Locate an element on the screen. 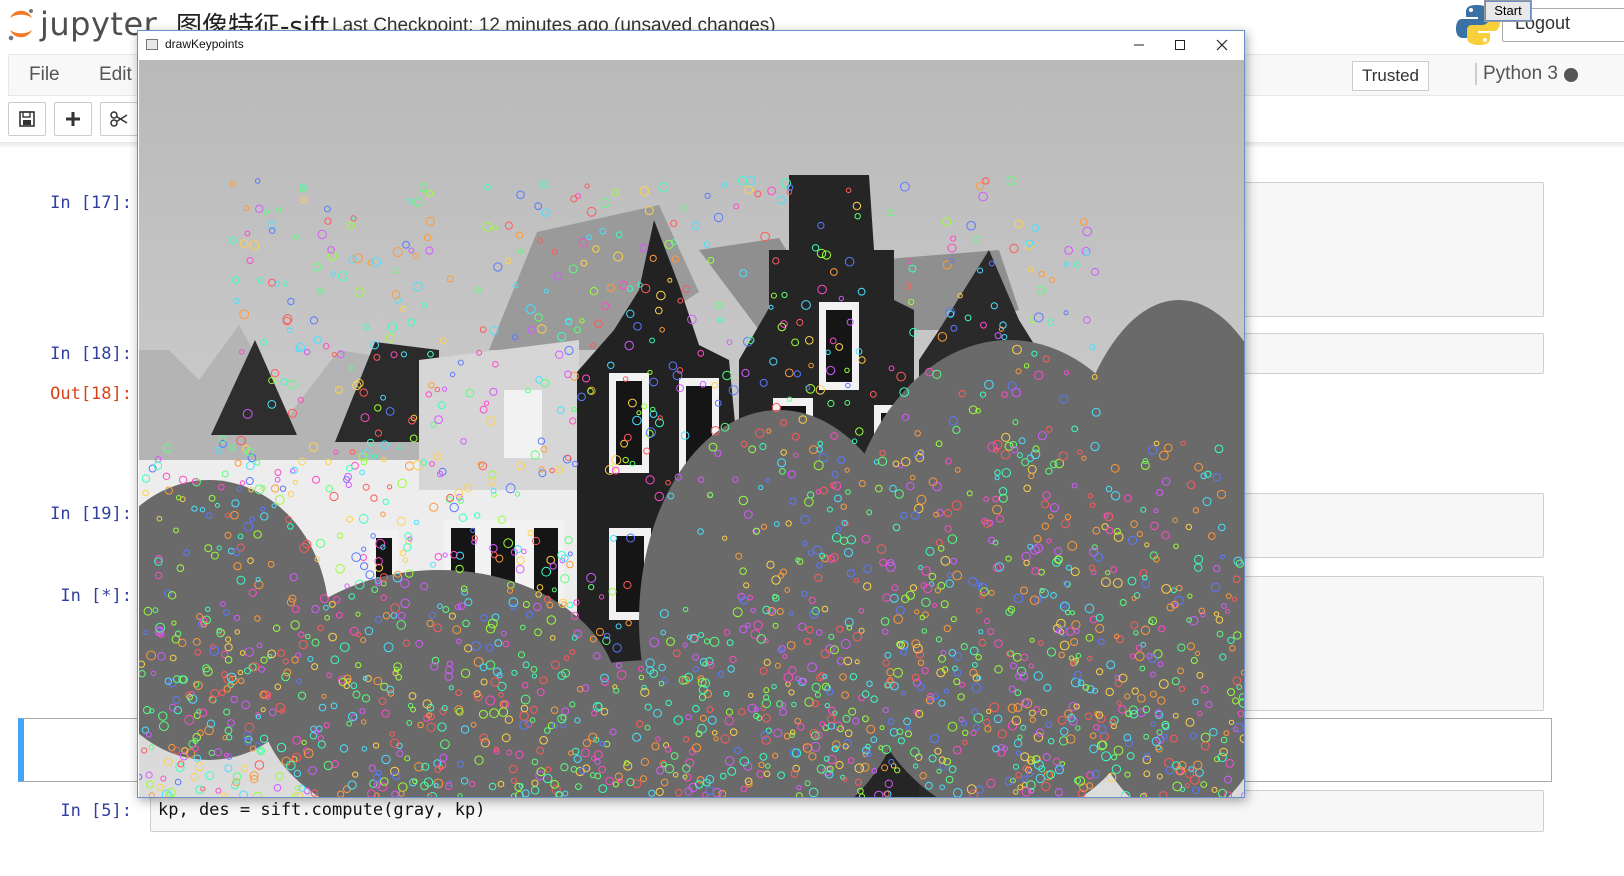 The image size is (1624, 876). start-button: Start is located at coordinates (1508, 11).